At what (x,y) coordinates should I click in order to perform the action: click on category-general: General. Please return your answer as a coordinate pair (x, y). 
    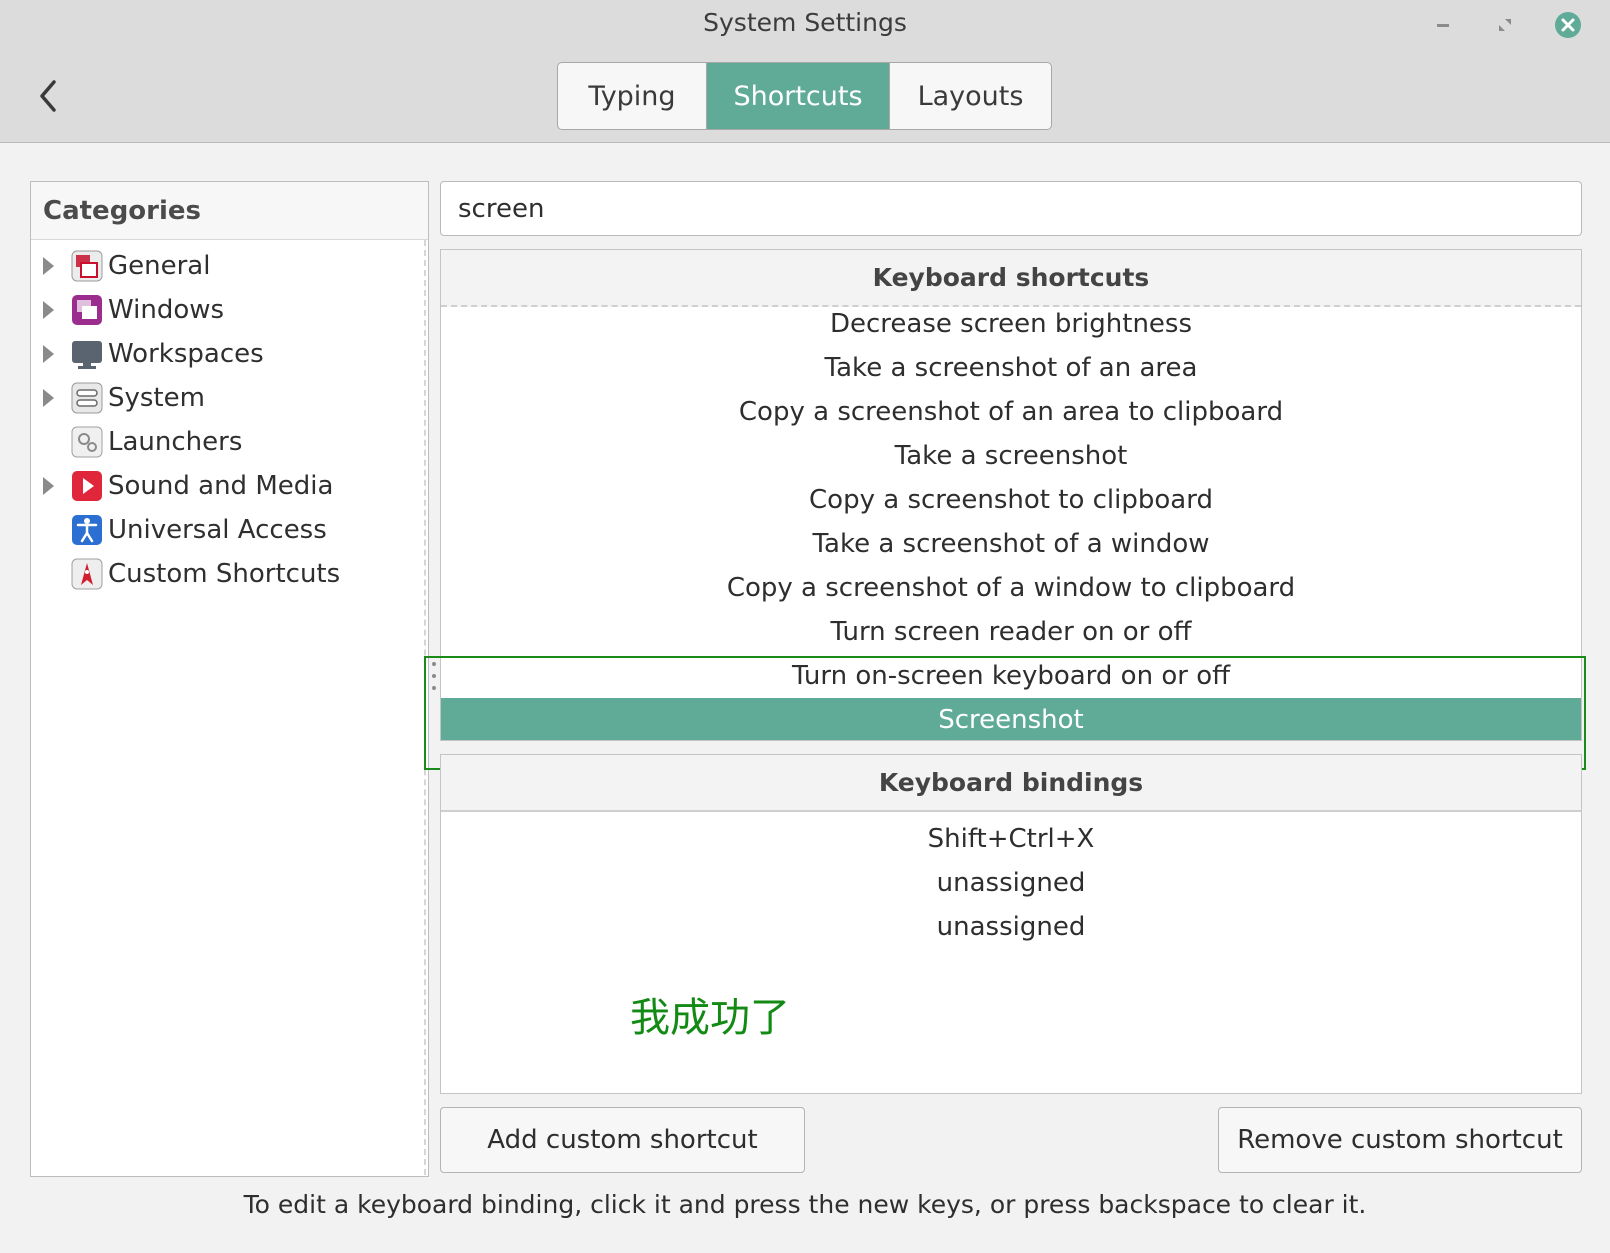
    Looking at the image, I should click on (221, 266).